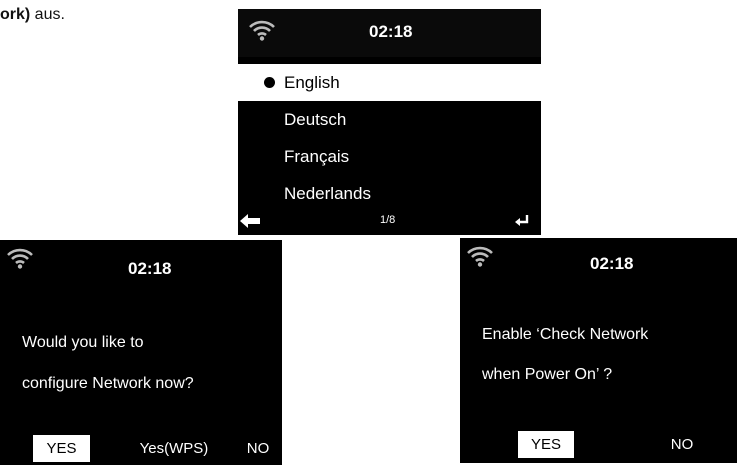  I want to click on menu-footer: 1/8, so click(389, 222).